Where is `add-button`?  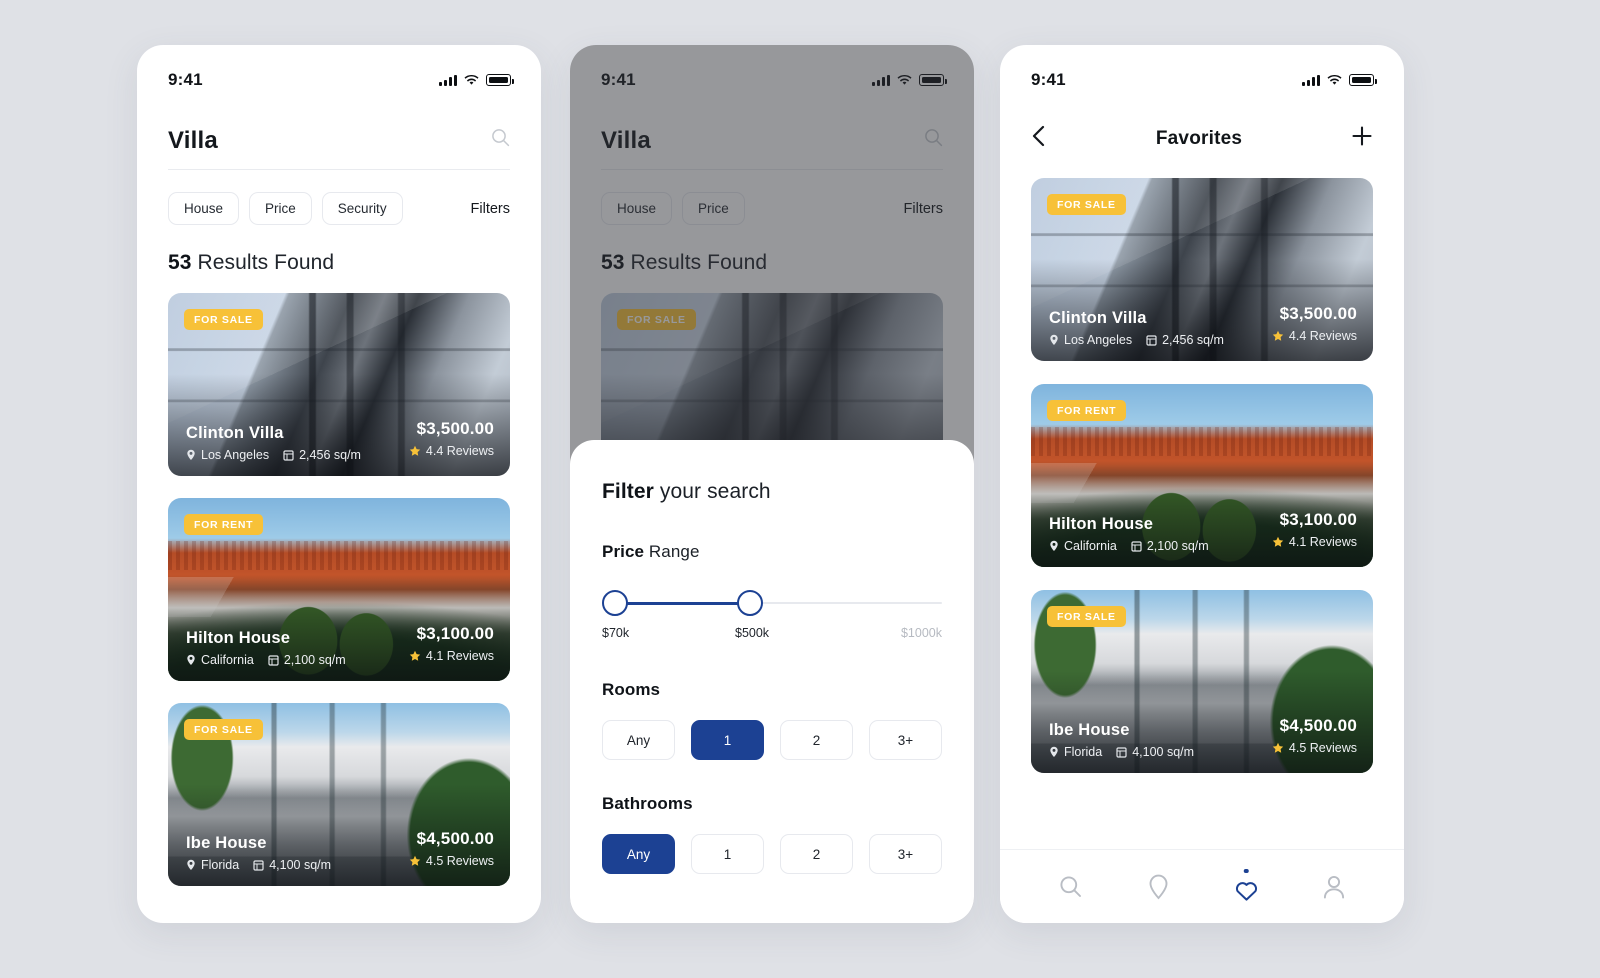 add-button is located at coordinates (1362, 138).